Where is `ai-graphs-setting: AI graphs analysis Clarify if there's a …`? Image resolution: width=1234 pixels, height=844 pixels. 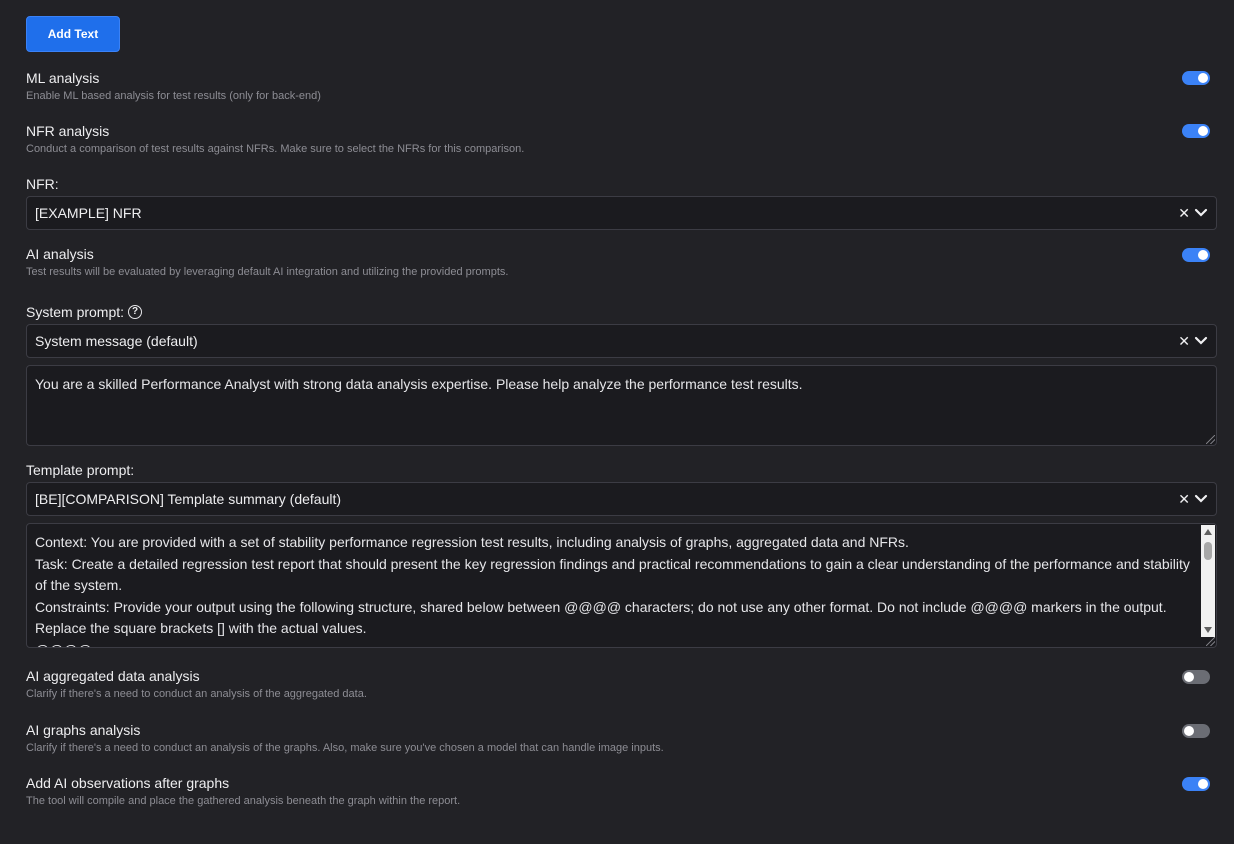
ai-graphs-setting: AI graphs analysis Clarify if there's a … is located at coordinates (618, 738).